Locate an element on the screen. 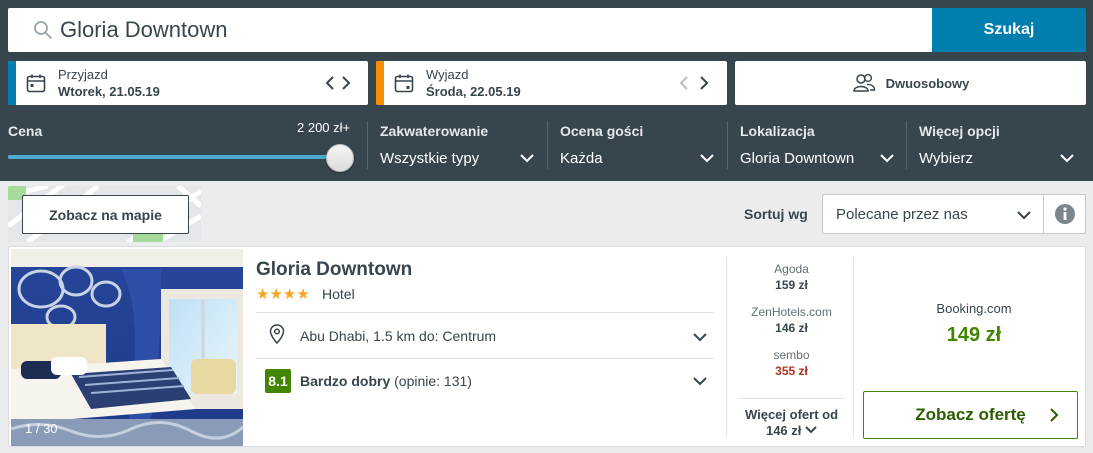  info-icon is located at coordinates (1064, 214).